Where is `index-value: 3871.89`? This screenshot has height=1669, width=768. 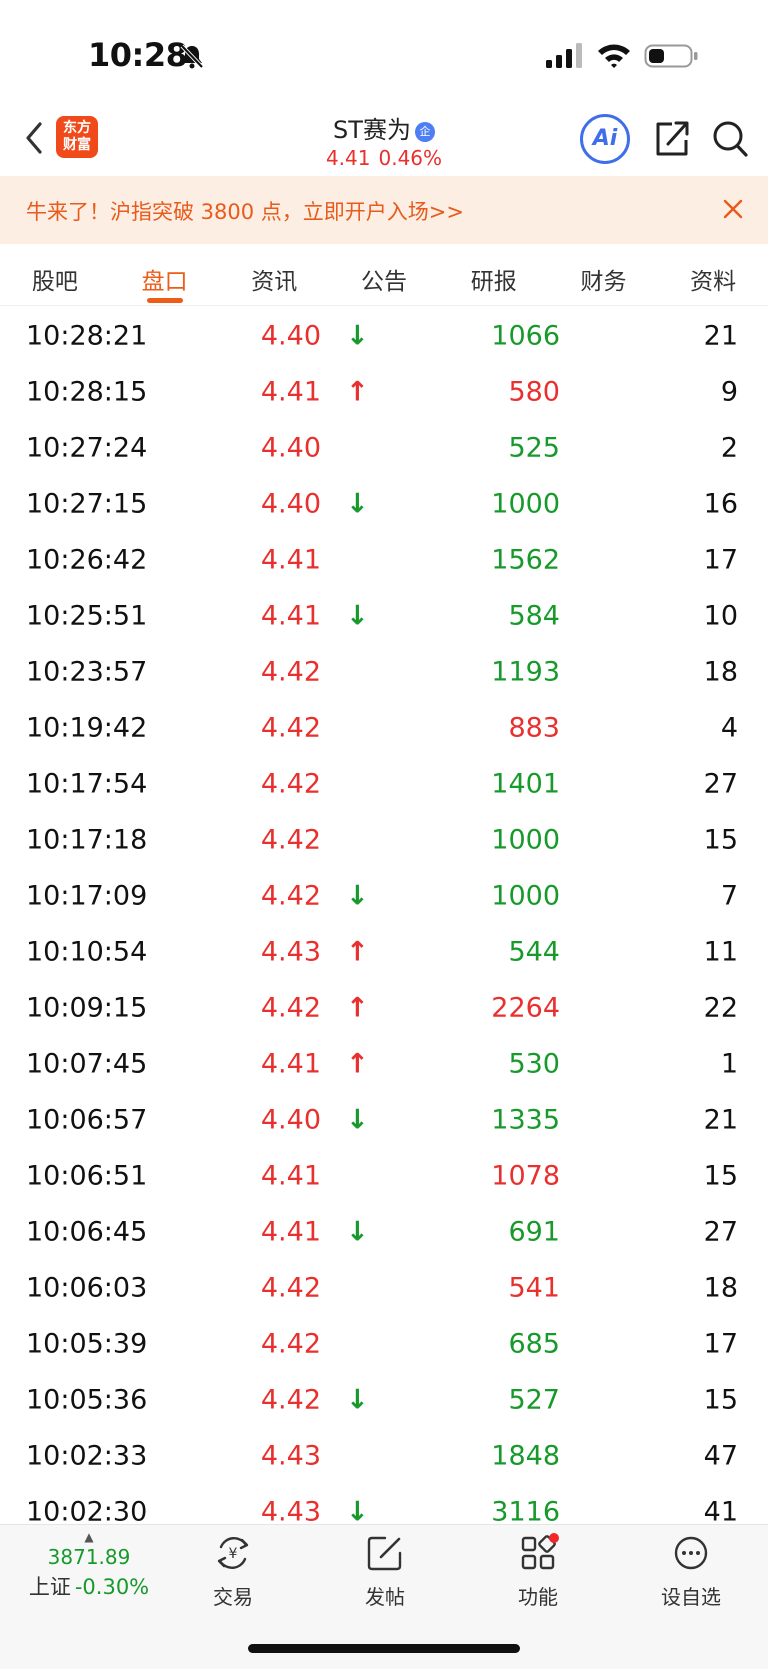
index-value: 3871.89 is located at coordinates (89, 1557).